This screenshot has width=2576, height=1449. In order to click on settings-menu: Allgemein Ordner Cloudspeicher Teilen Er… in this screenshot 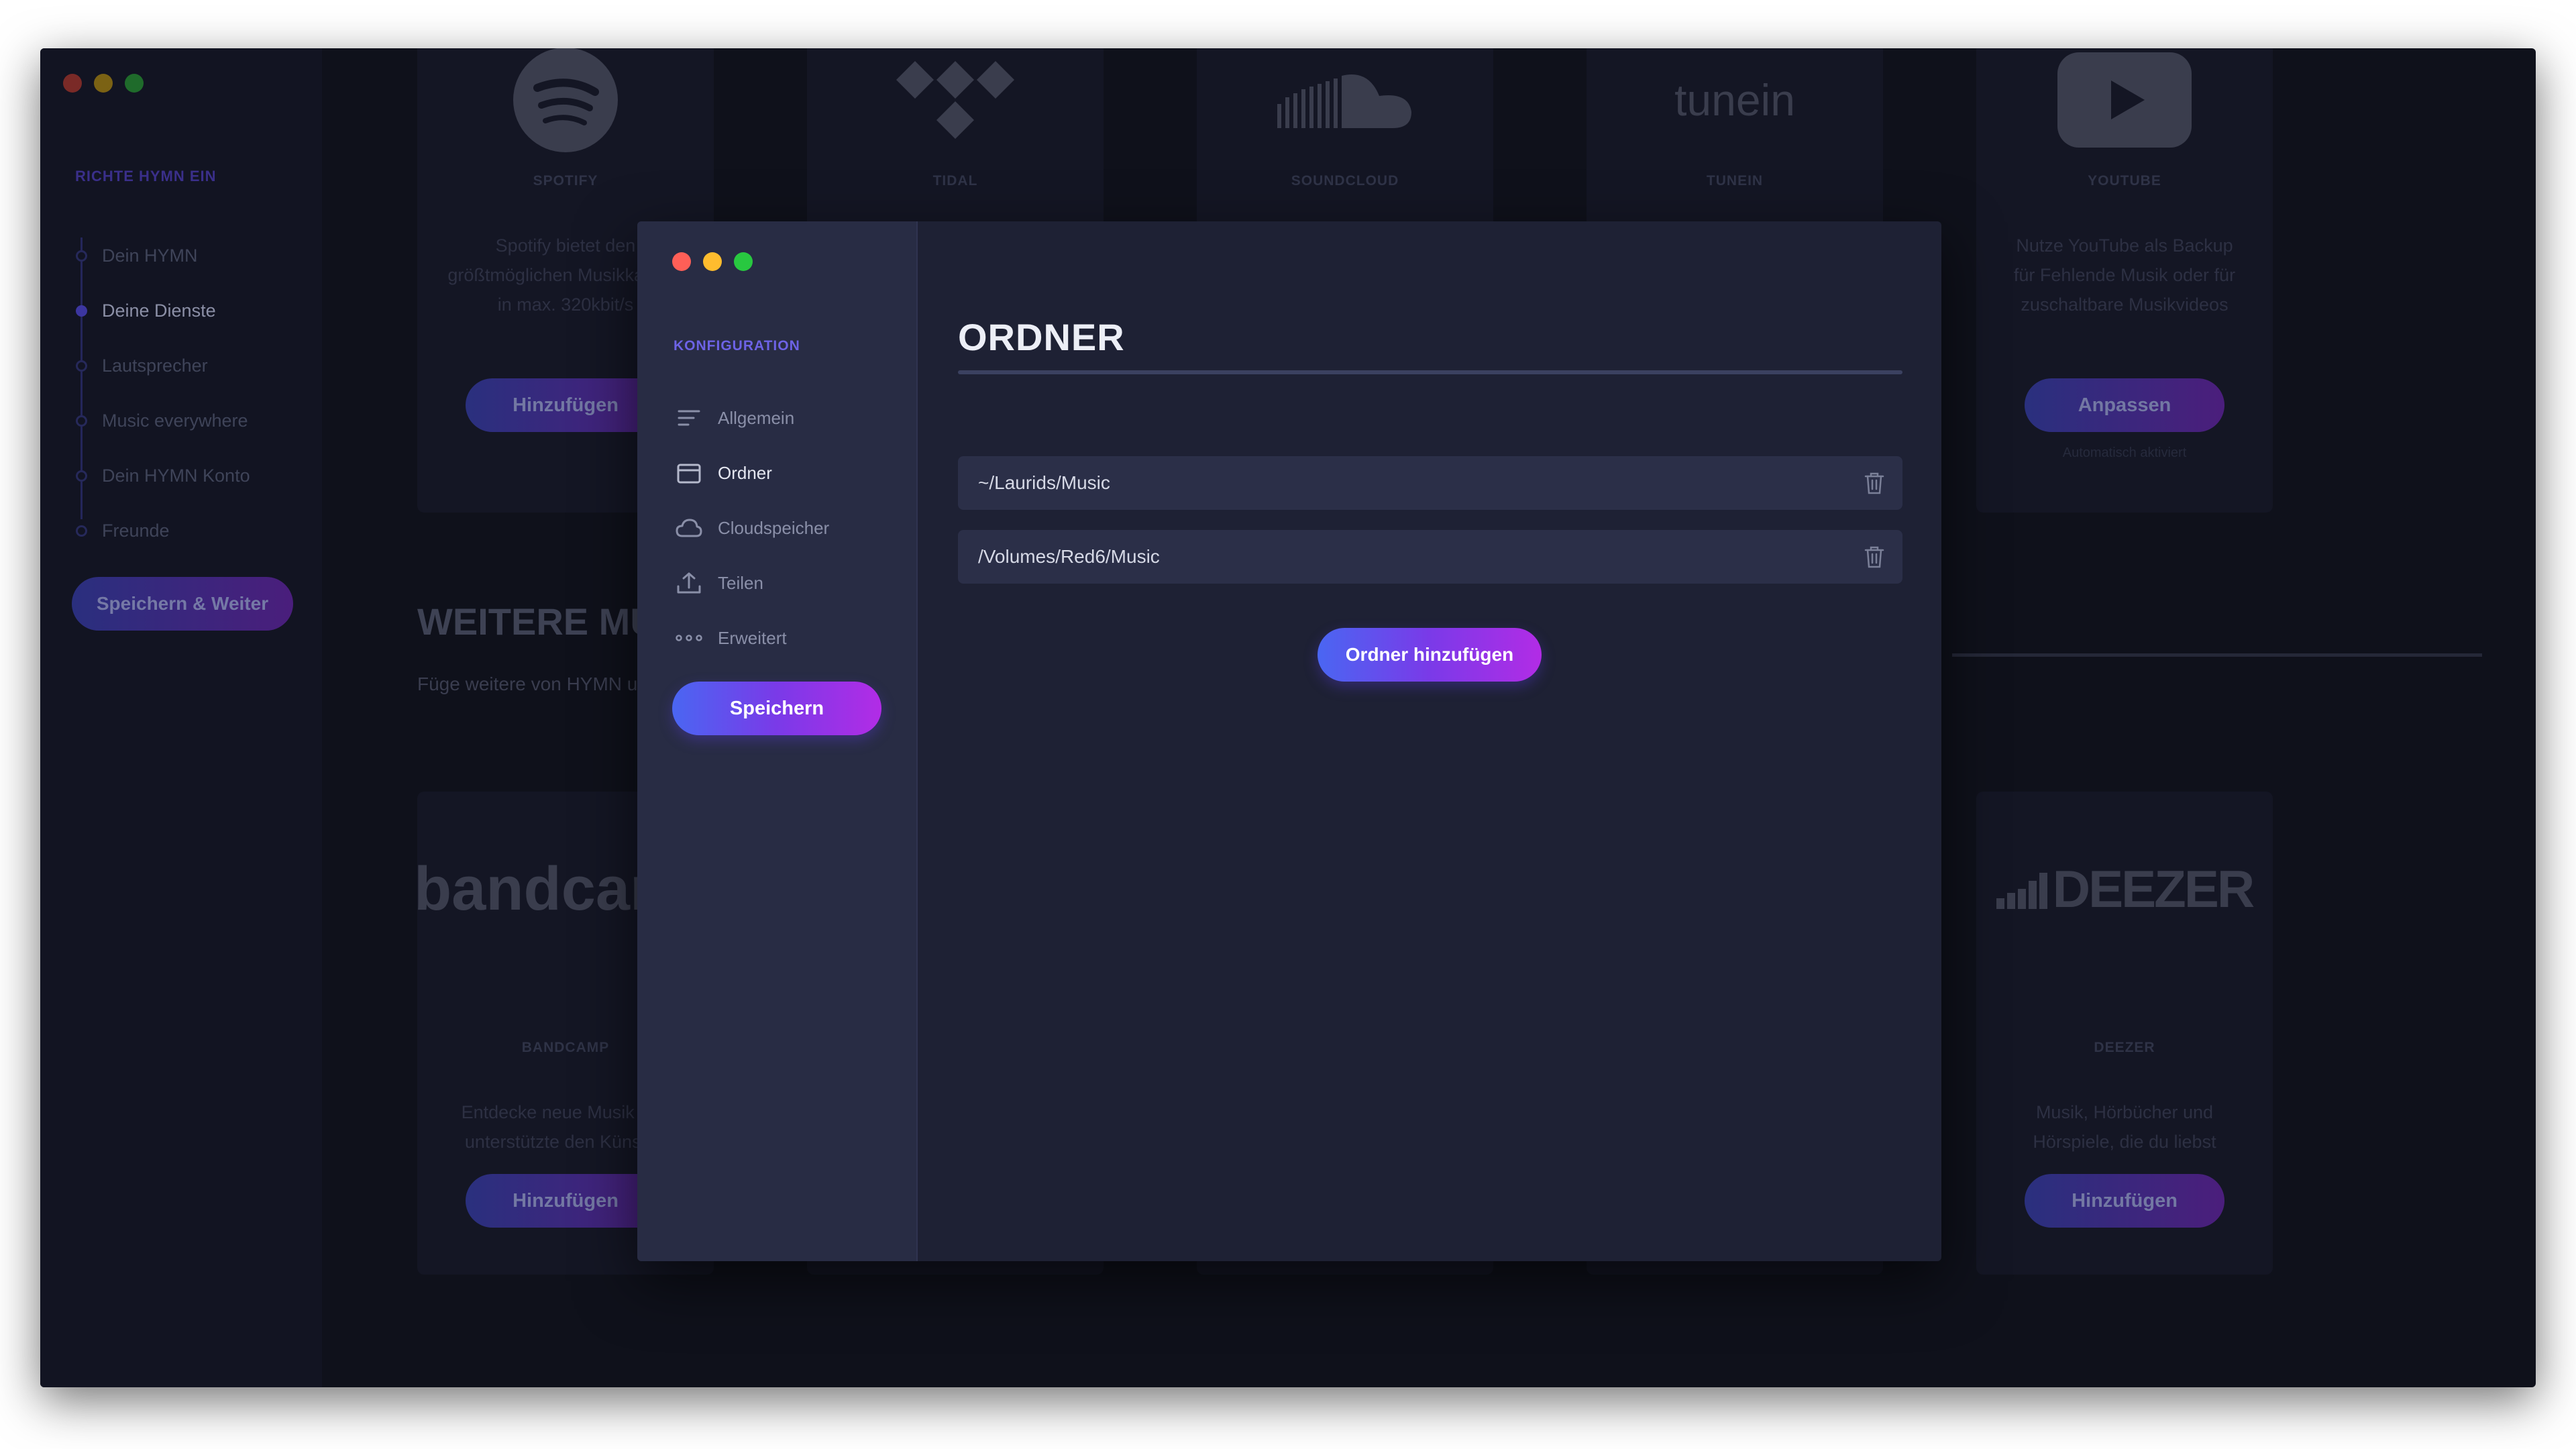, I will do `click(752, 527)`.